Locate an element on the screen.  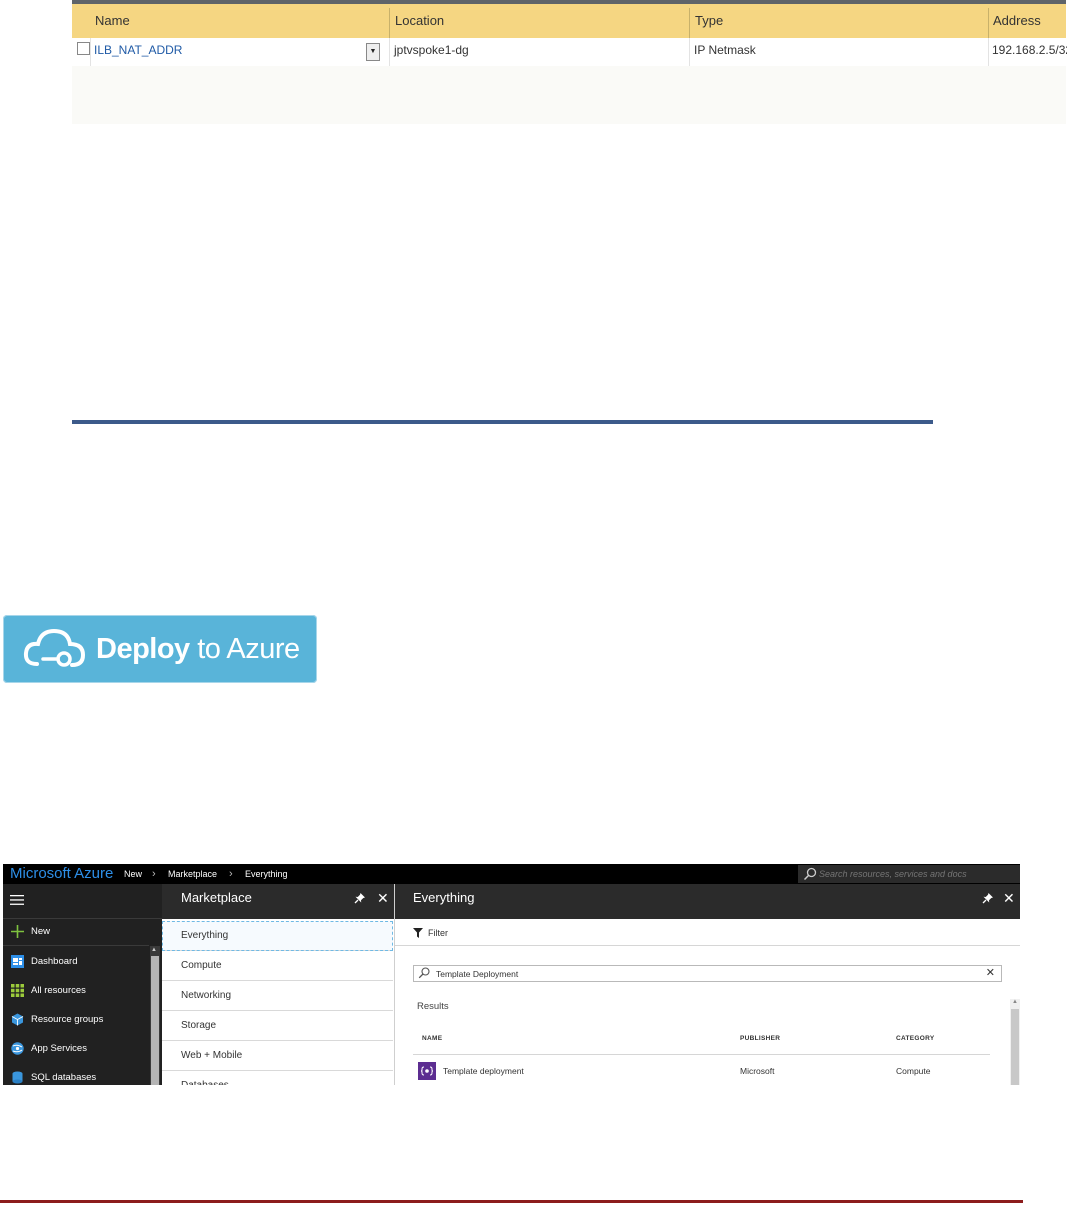
column-header-location: Location is located at coordinates (419, 21).